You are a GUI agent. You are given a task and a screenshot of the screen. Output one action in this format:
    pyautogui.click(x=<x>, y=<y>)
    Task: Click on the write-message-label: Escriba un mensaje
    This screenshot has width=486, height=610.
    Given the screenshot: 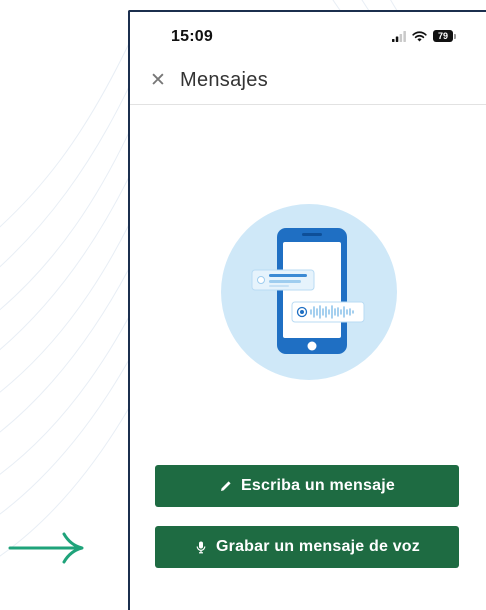 What is the action you would take?
    pyautogui.click(x=318, y=485)
    